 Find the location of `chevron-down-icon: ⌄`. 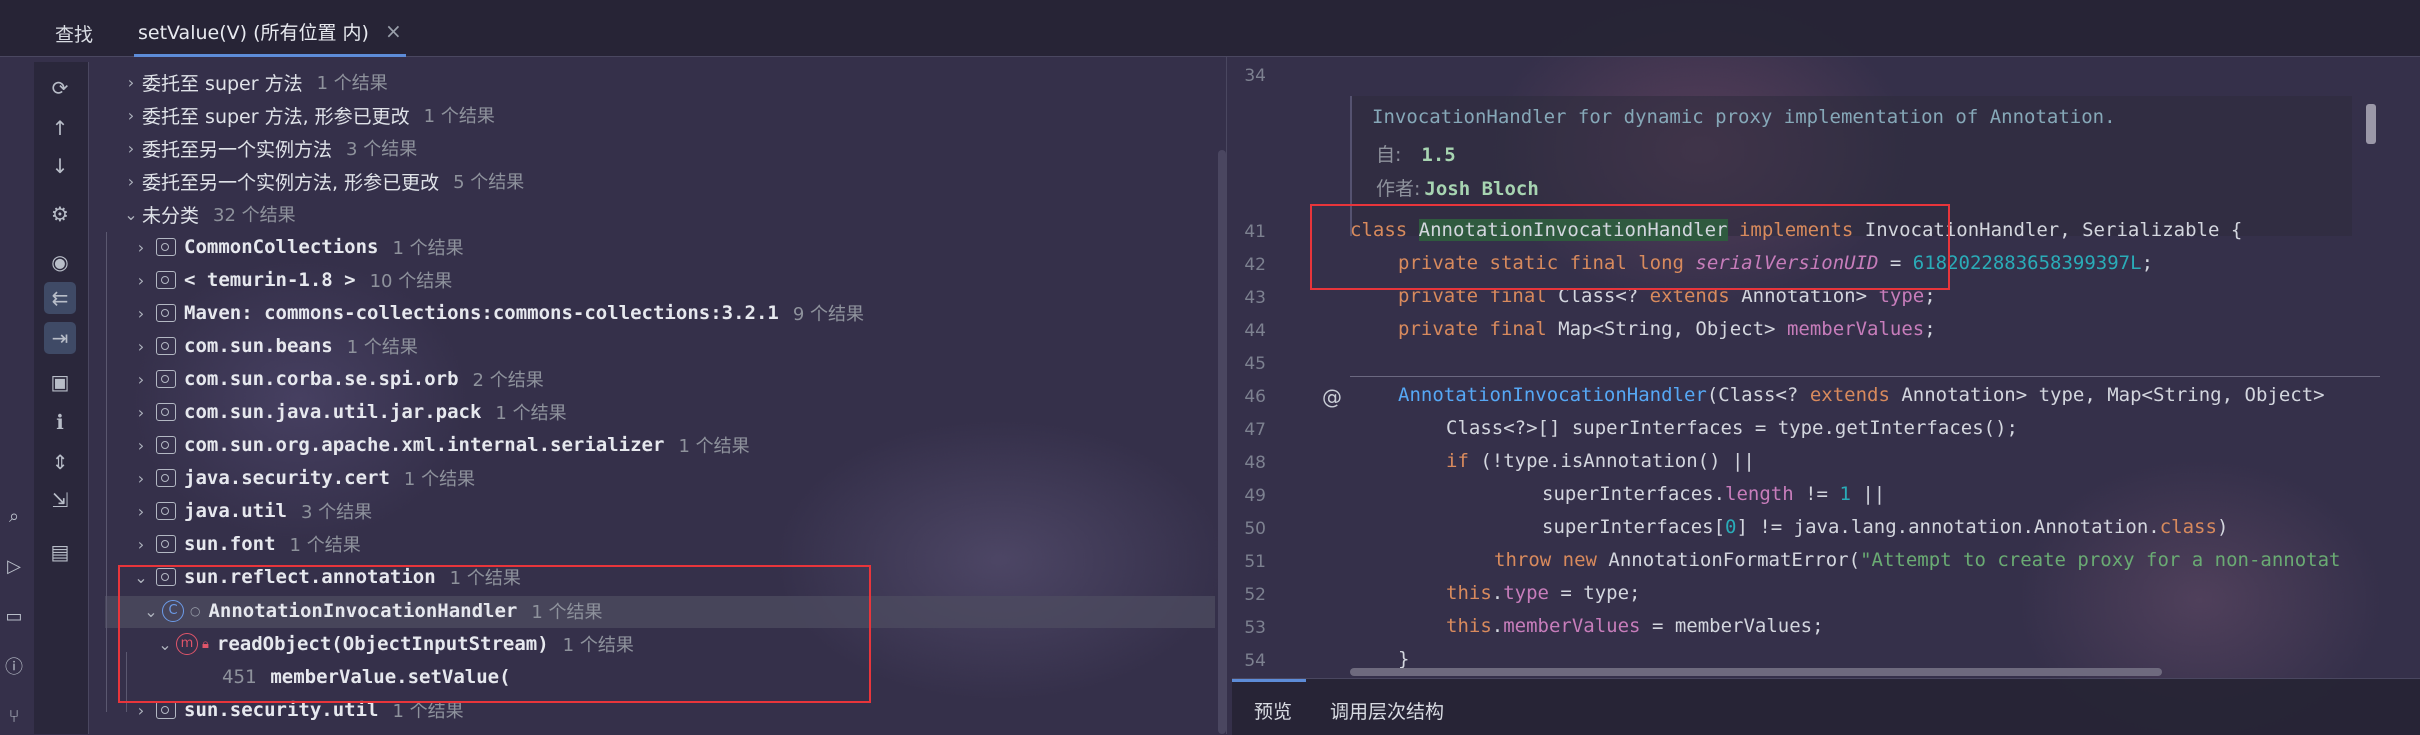

chevron-down-icon: ⌄ is located at coordinates (131, 214).